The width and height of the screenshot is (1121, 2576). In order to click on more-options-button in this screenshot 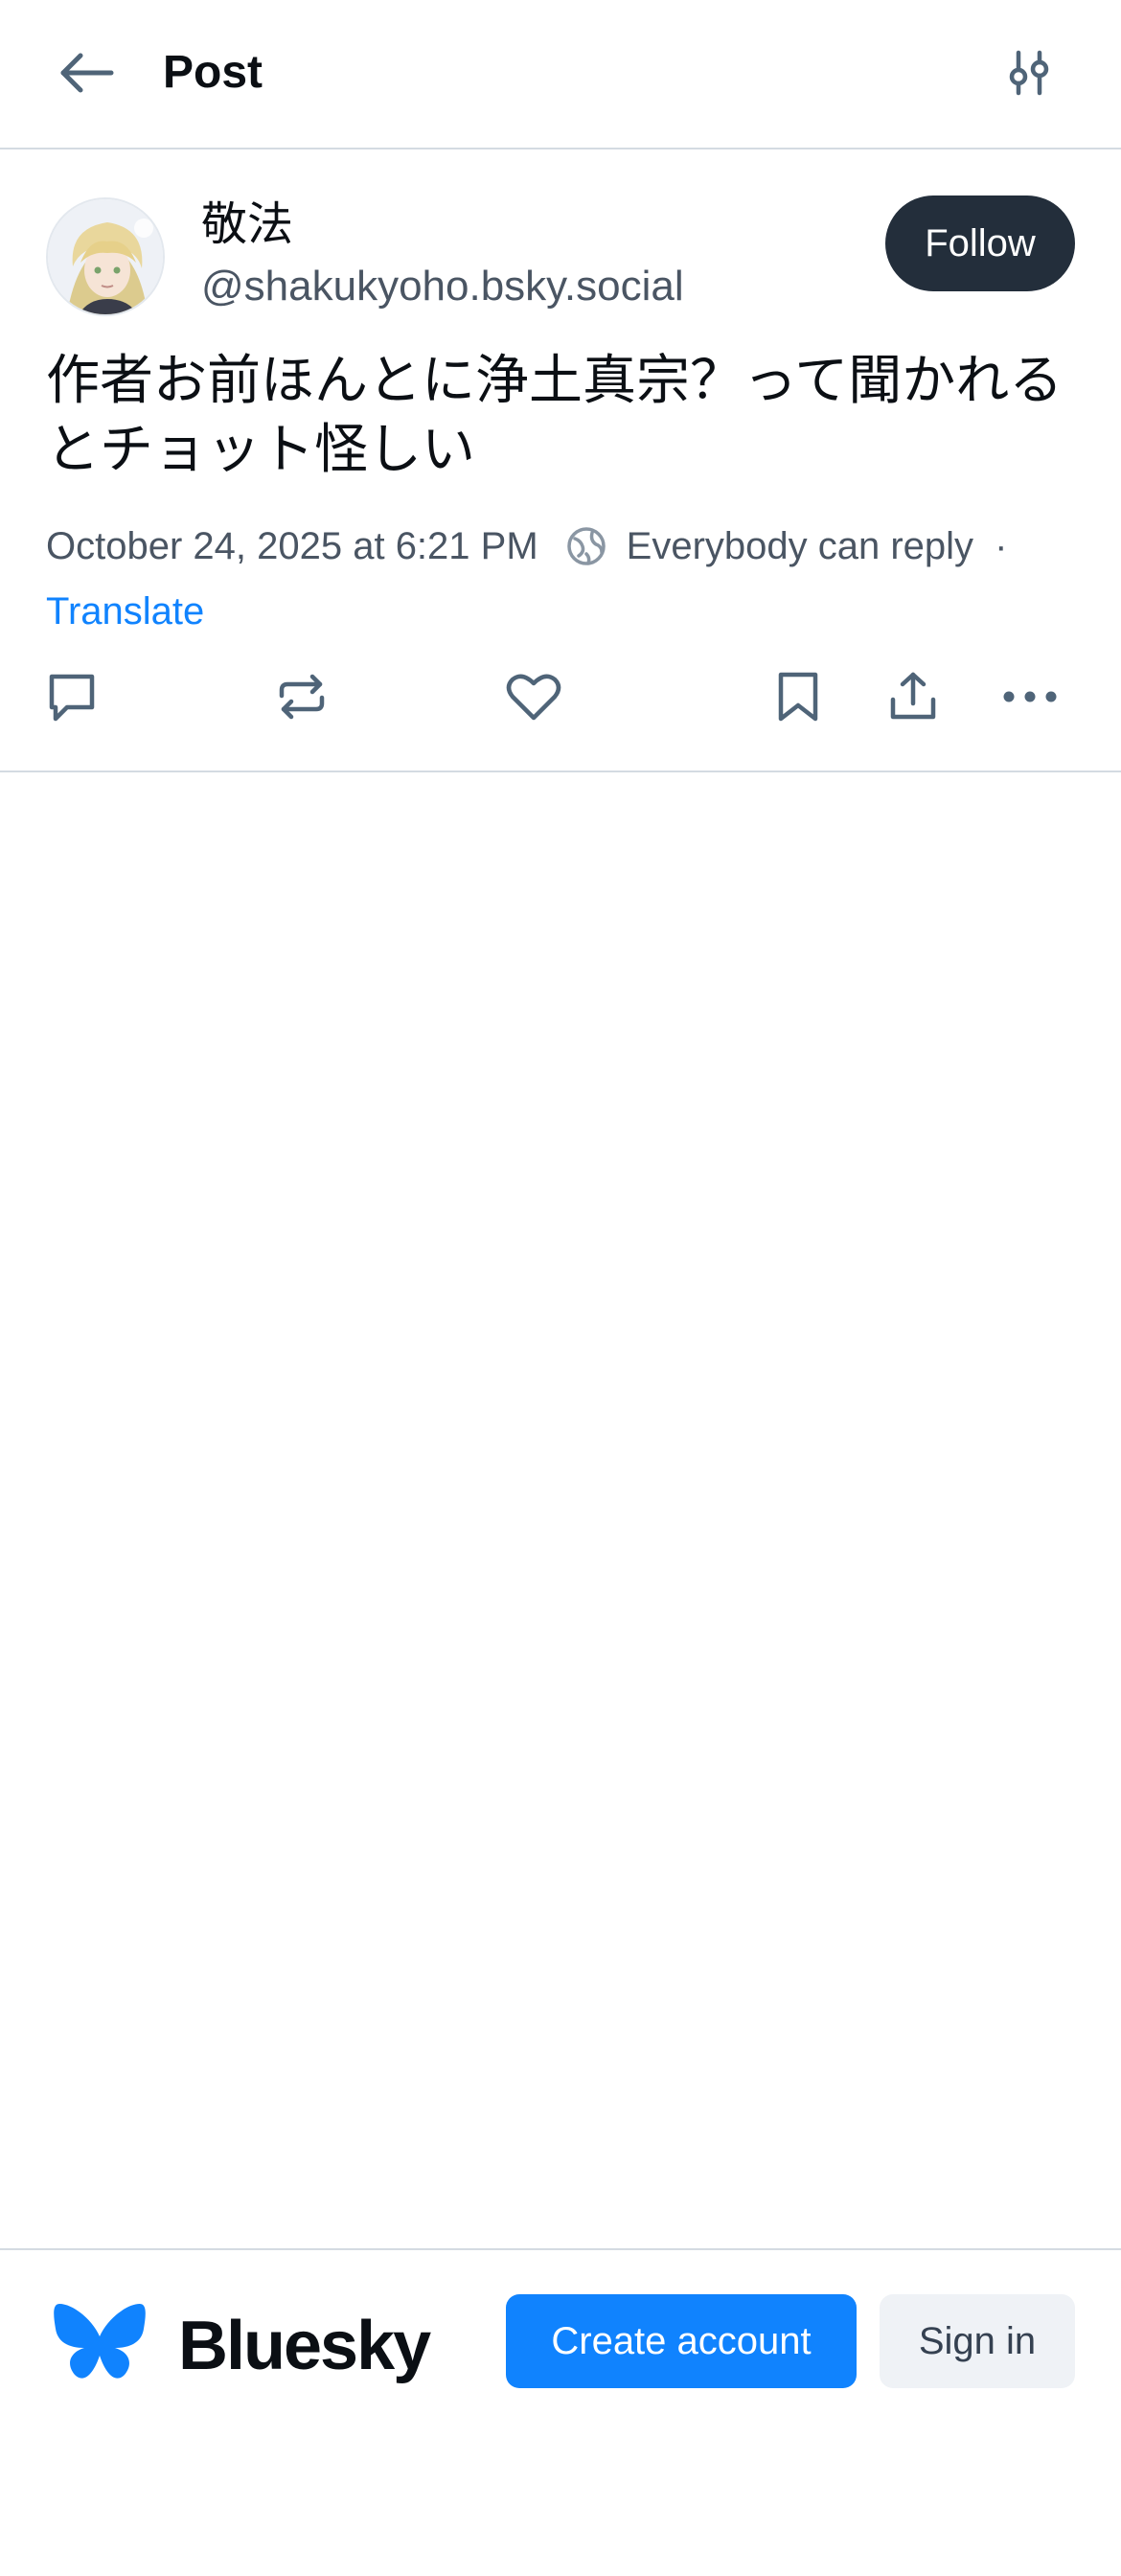, I will do `click(1030, 698)`.